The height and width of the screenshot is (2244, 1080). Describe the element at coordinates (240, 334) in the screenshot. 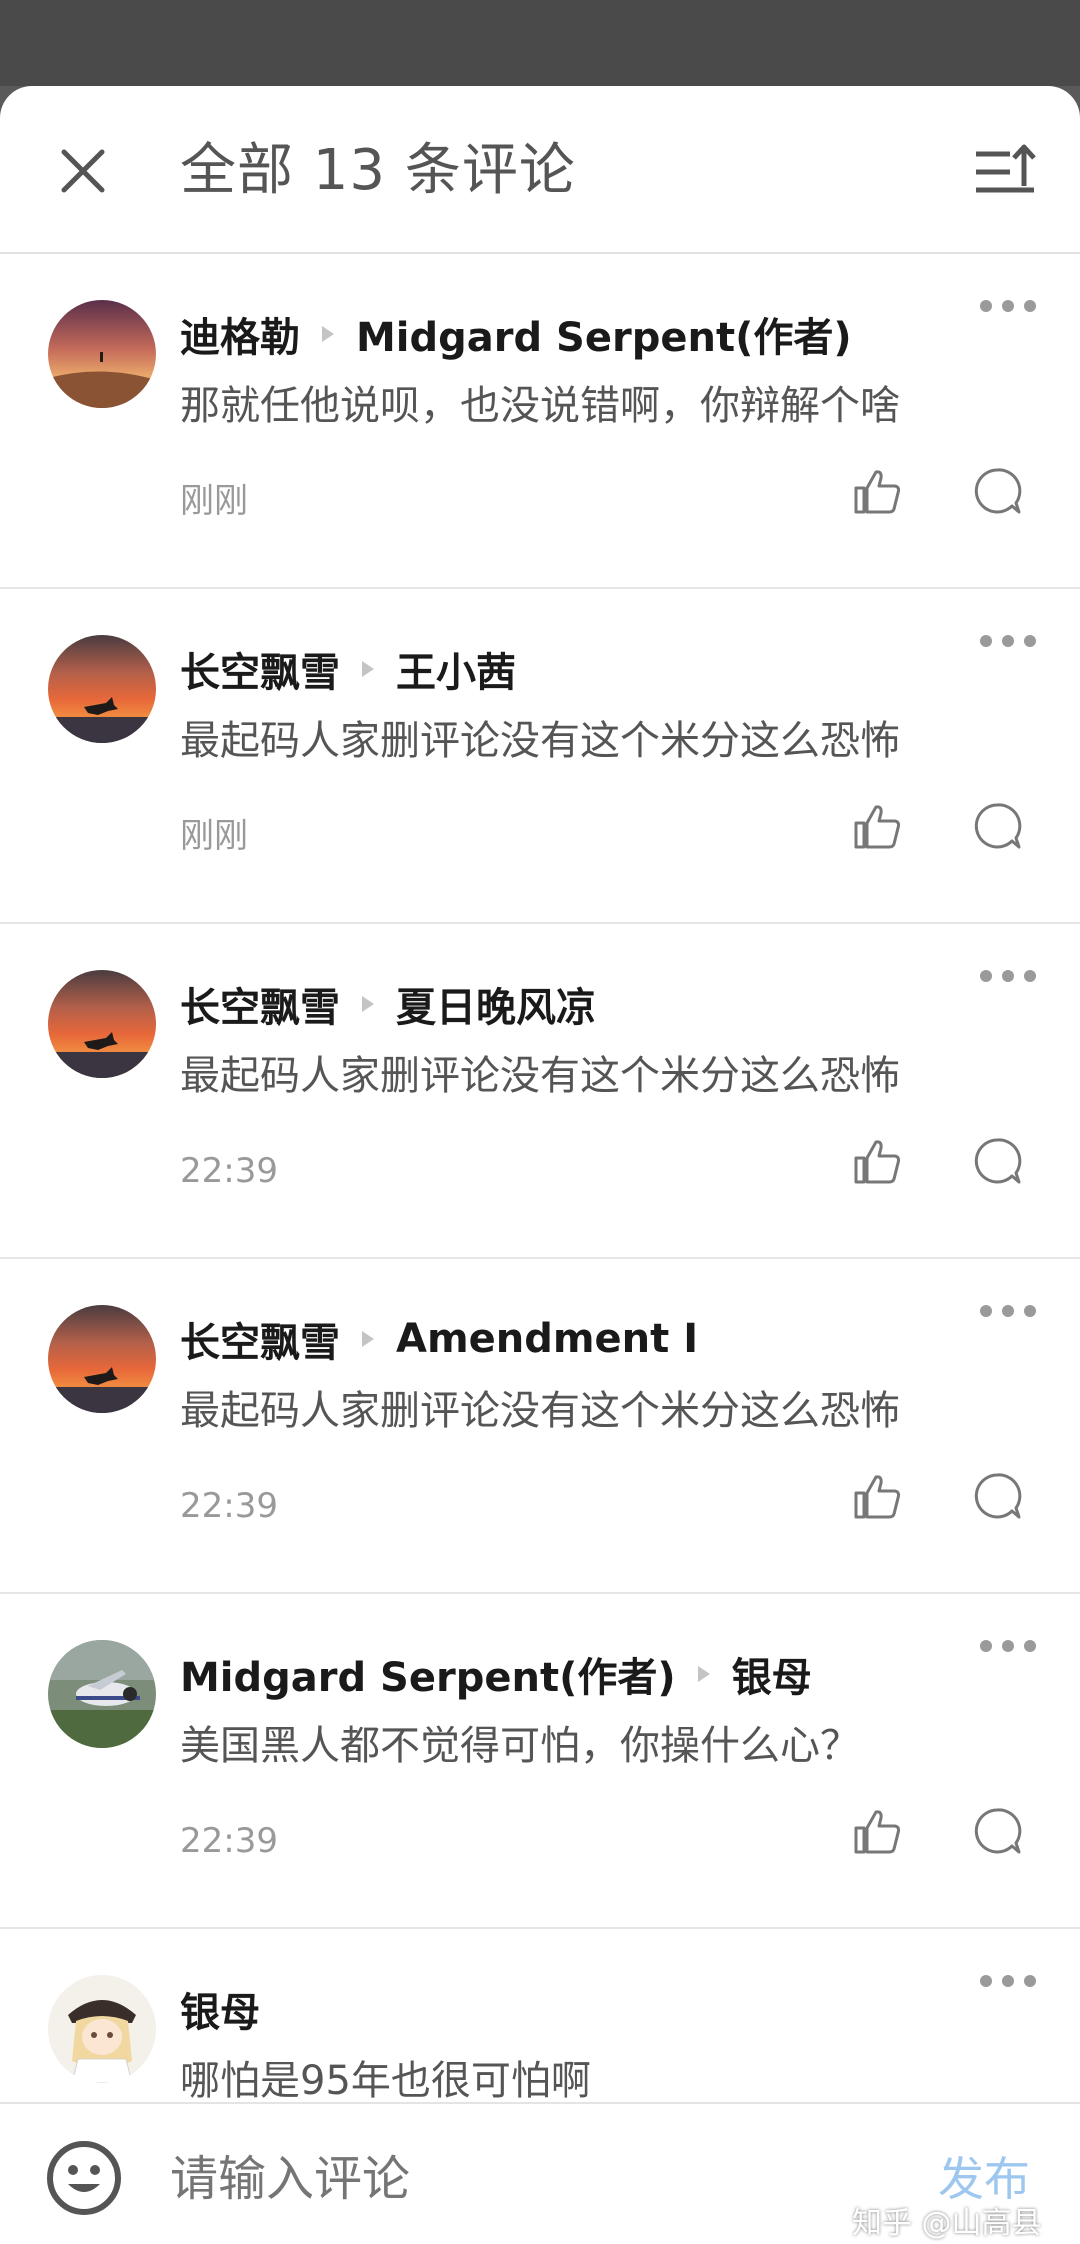

I see `comment-author: 迪格勒` at that location.